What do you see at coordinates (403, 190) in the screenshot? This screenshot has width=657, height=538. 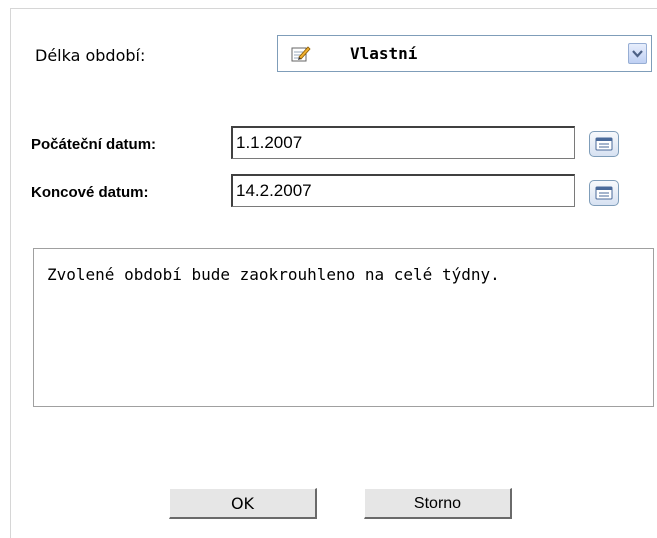 I see `end-date-input: 14.2.2007` at bounding box center [403, 190].